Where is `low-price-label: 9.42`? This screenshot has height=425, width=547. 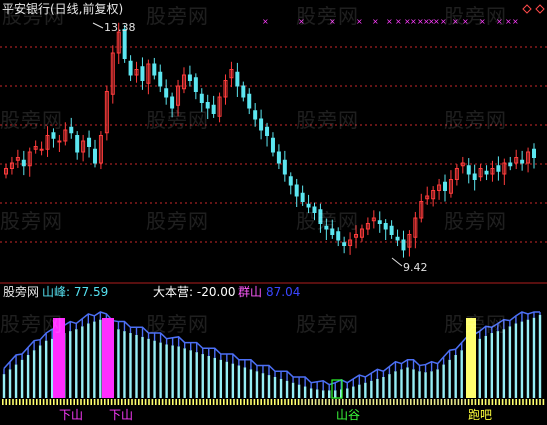 low-price-label: 9.42 is located at coordinates (415, 267).